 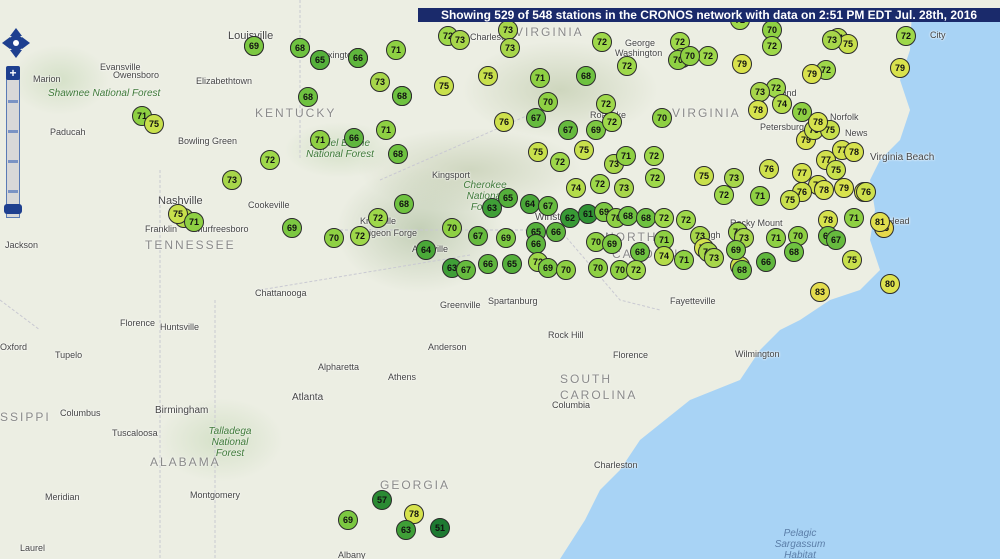 What do you see at coordinates (570, 218) in the screenshot?
I see `station-marker: 62` at bounding box center [570, 218].